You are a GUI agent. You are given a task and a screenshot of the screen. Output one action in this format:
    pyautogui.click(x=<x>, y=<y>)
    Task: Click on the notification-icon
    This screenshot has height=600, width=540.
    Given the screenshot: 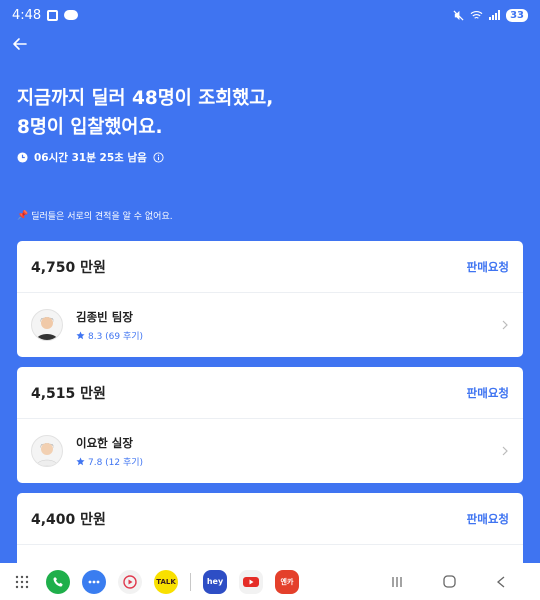 What is the action you would take?
    pyautogui.click(x=53, y=15)
    